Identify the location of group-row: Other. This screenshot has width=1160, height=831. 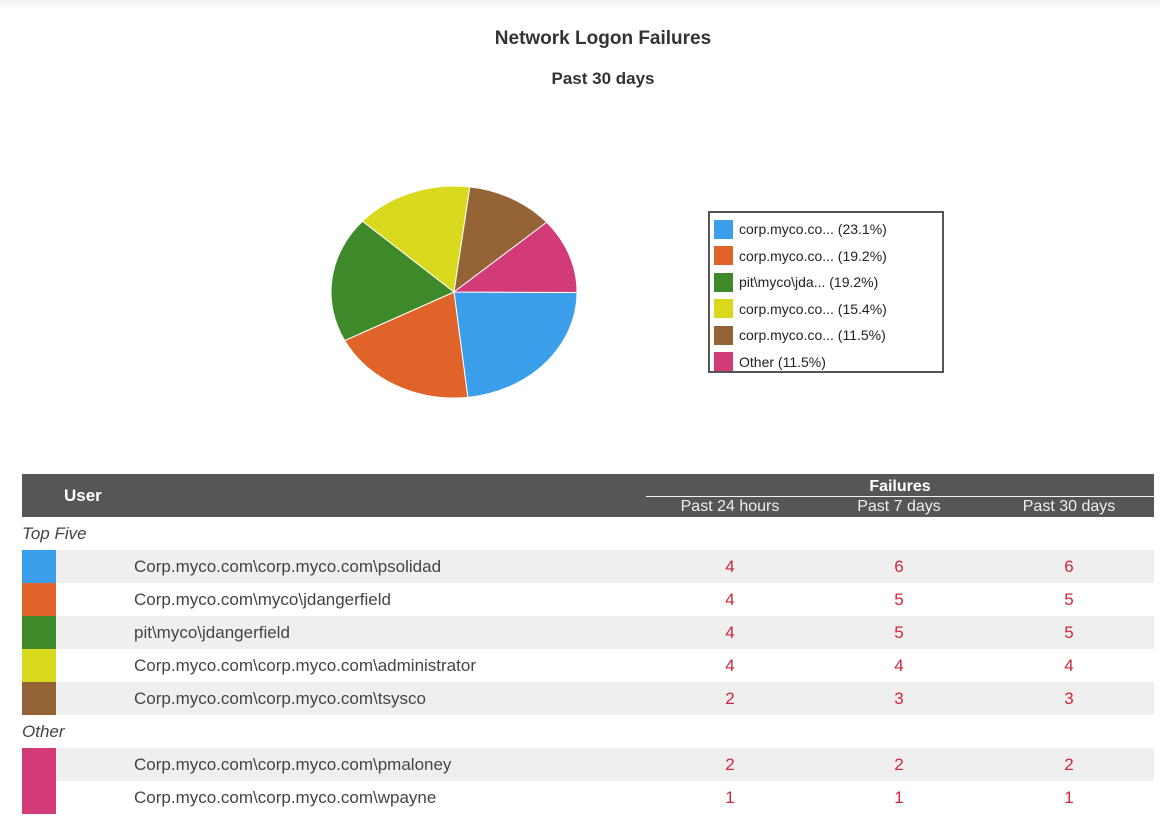
(588, 731).